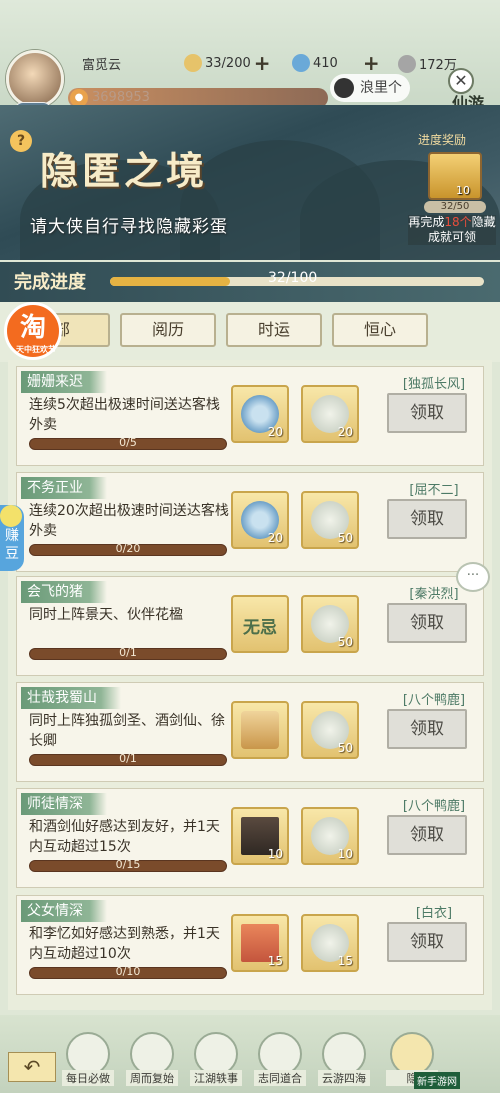 The width and height of the screenshot is (500, 1093). Describe the element at coordinates (262, 63) in the screenshot. I see `add-stamina-button: +` at that location.